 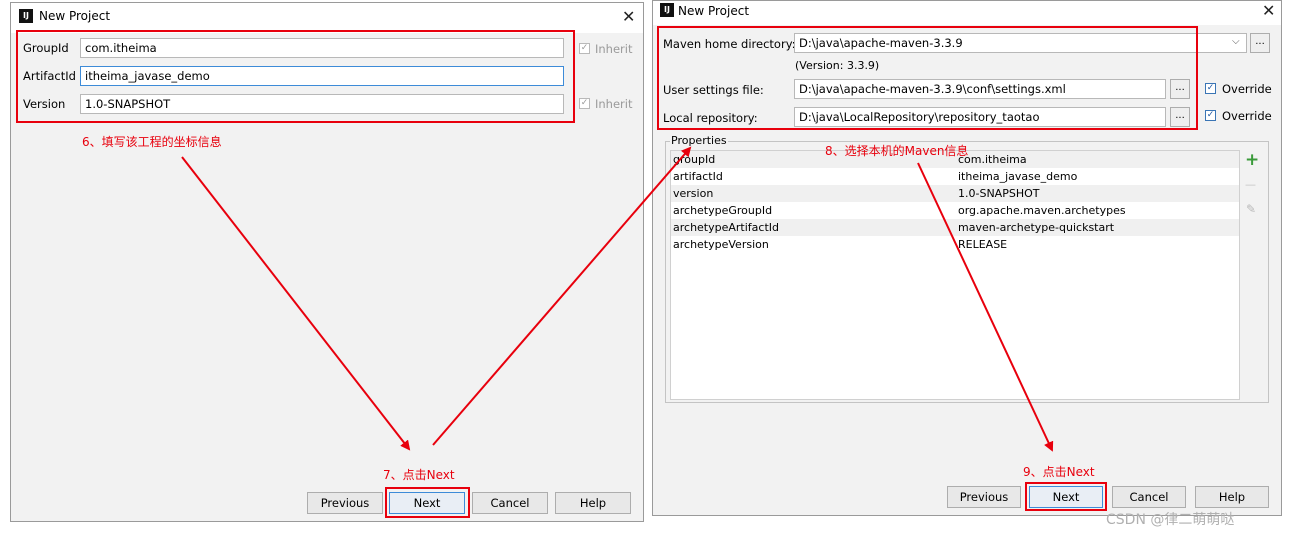 What do you see at coordinates (1059, 472) in the screenshot?
I see `step9-annotation: 9、点击Next` at bounding box center [1059, 472].